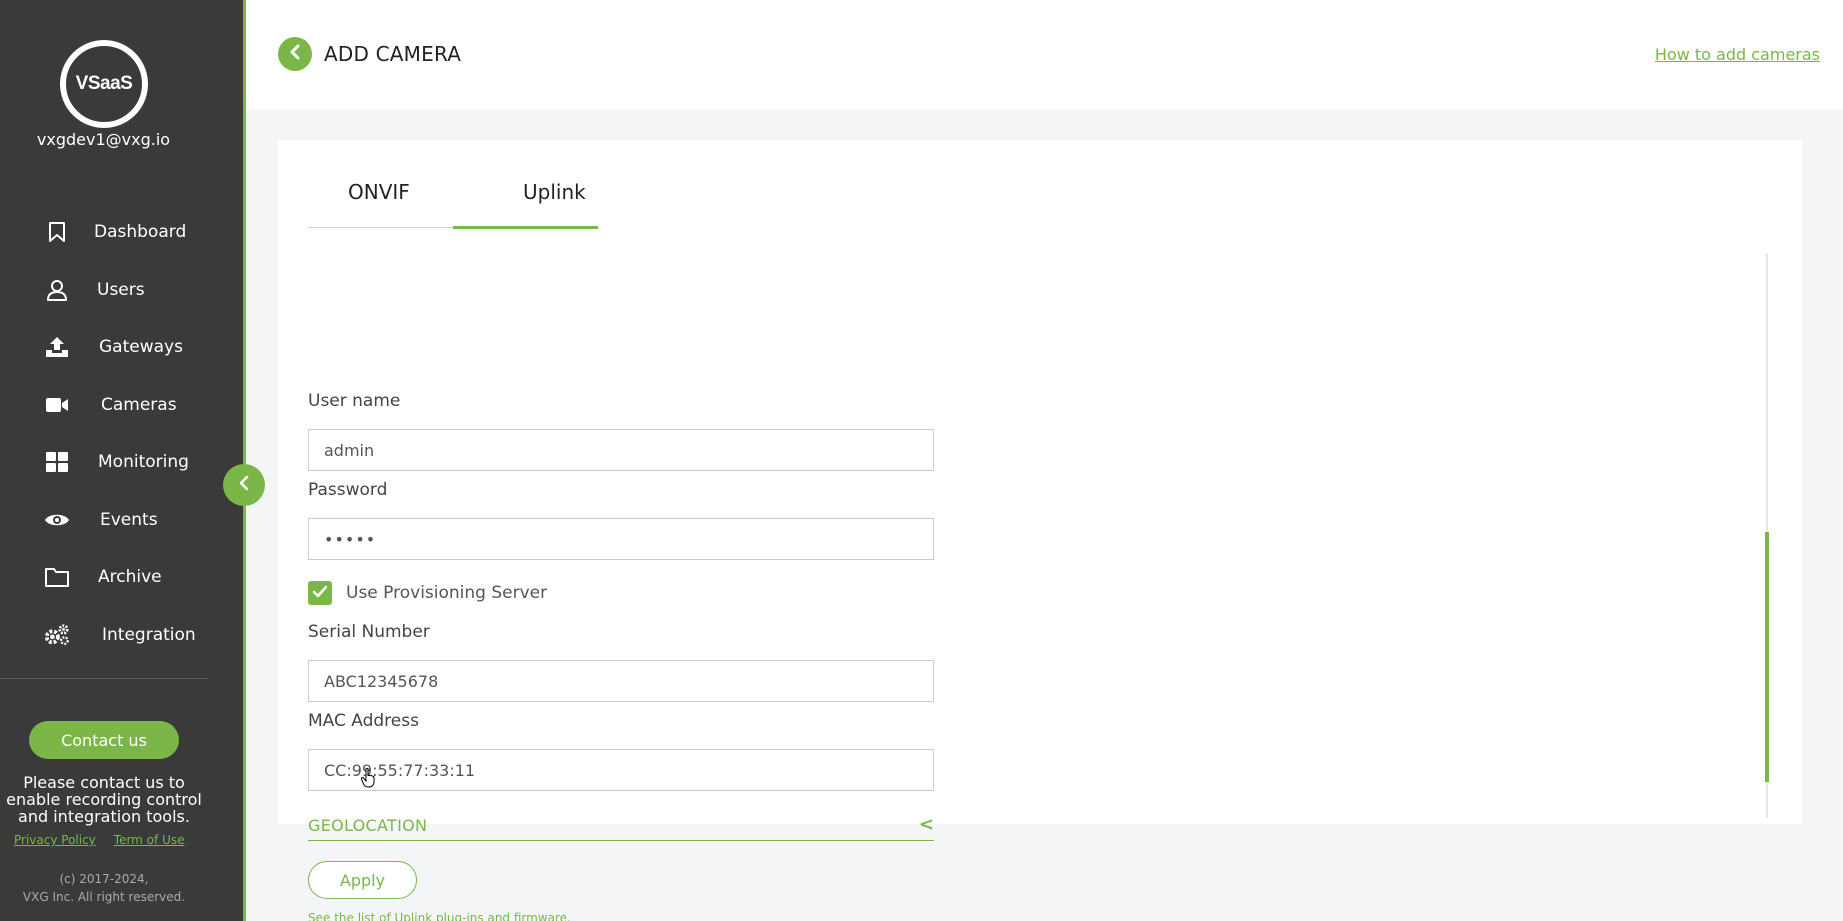  Describe the element at coordinates (149, 635) in the screenshot. I see `sidebar-item-label: Integration` at that location.